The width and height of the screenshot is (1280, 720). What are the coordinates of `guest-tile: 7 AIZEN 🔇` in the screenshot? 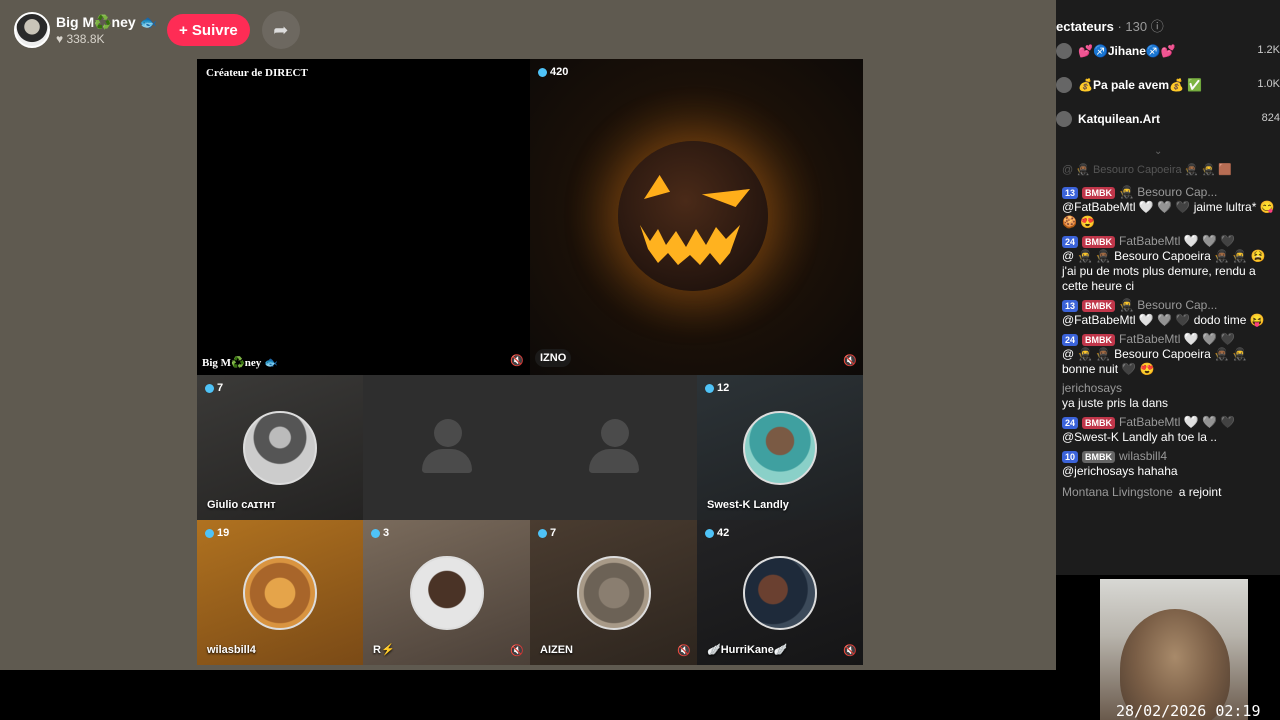 It's located at (613, 592).